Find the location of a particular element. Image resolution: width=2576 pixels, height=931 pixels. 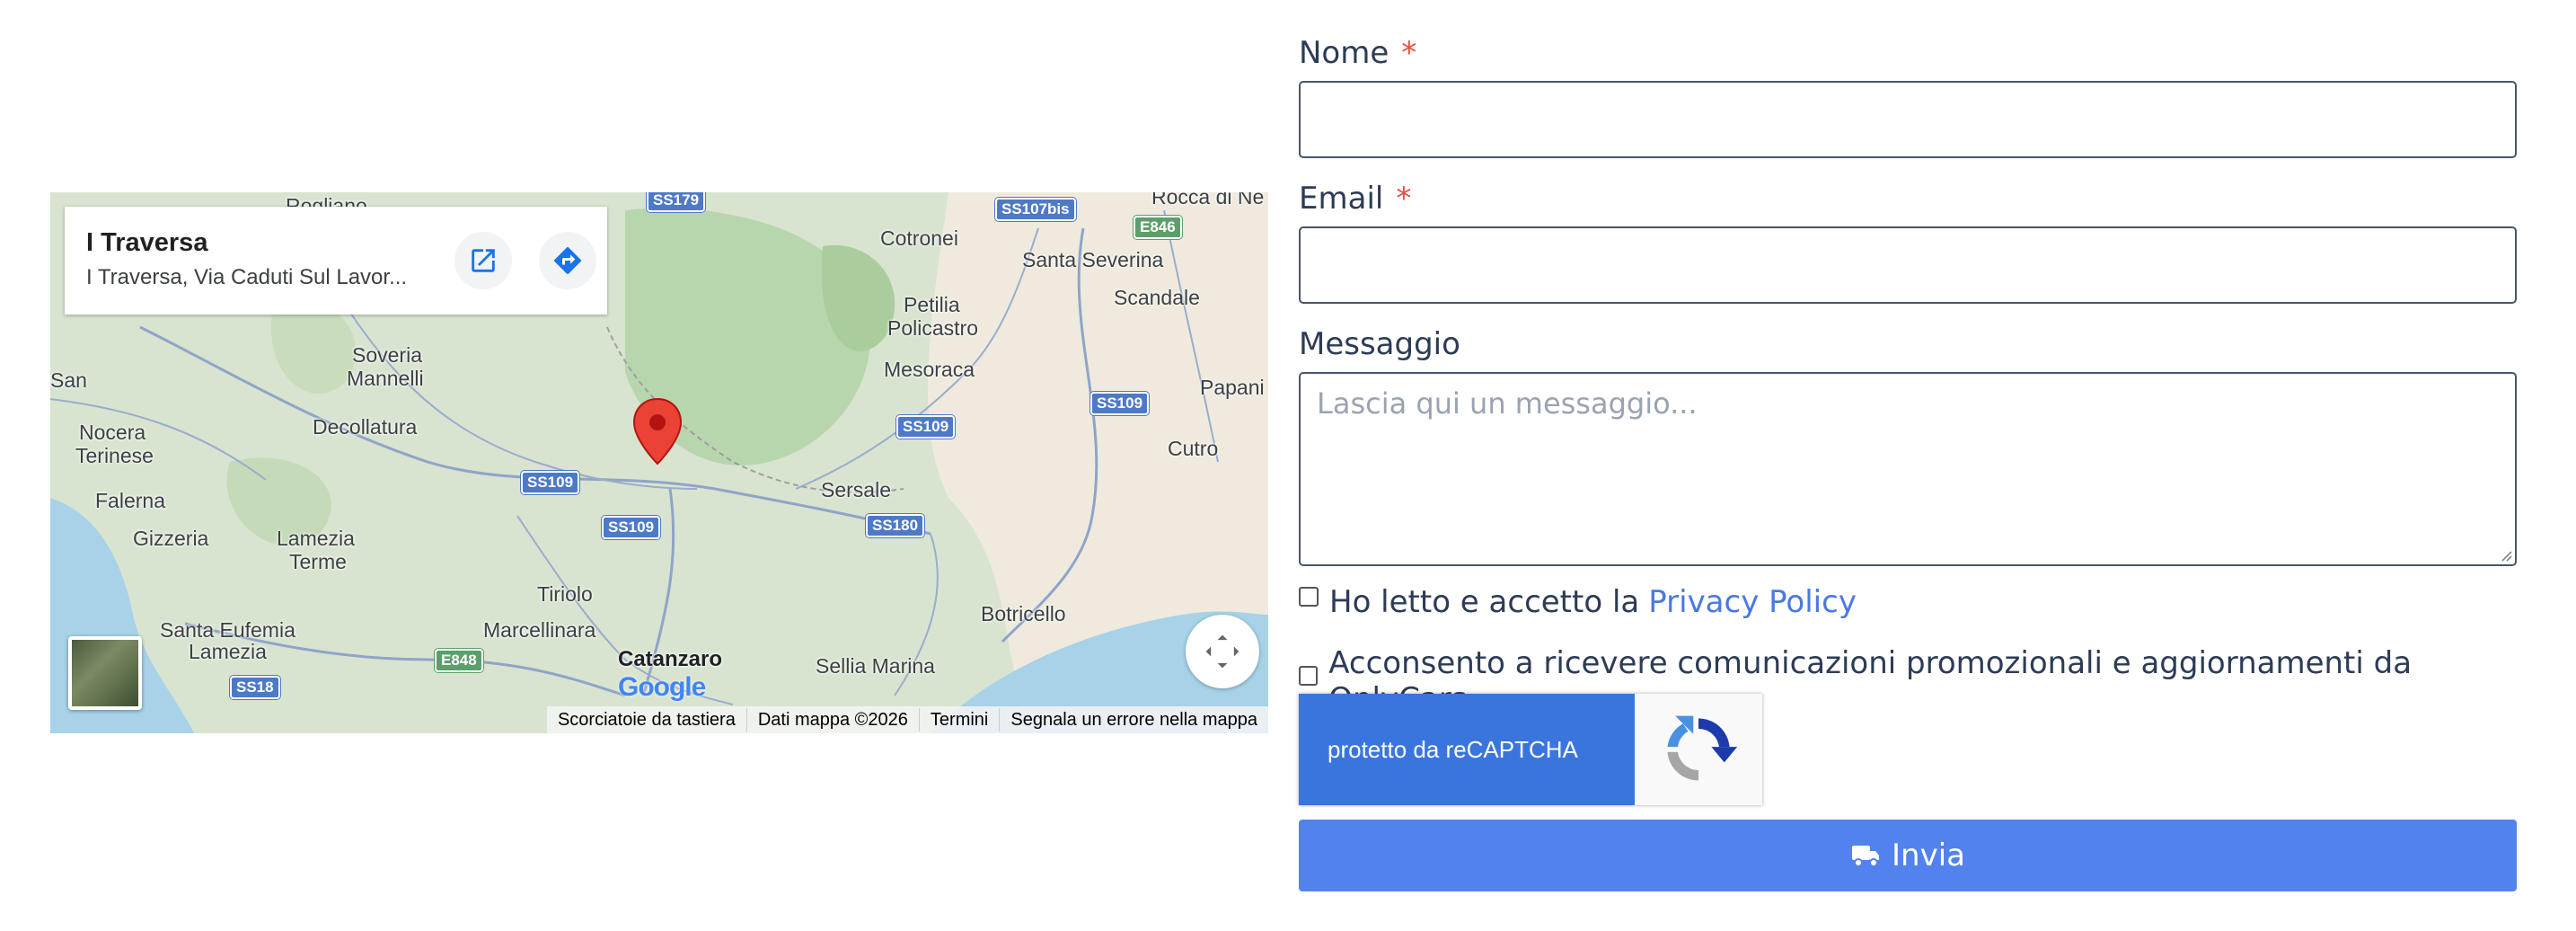

location-pin-icon is located at coordinates (657, 433).